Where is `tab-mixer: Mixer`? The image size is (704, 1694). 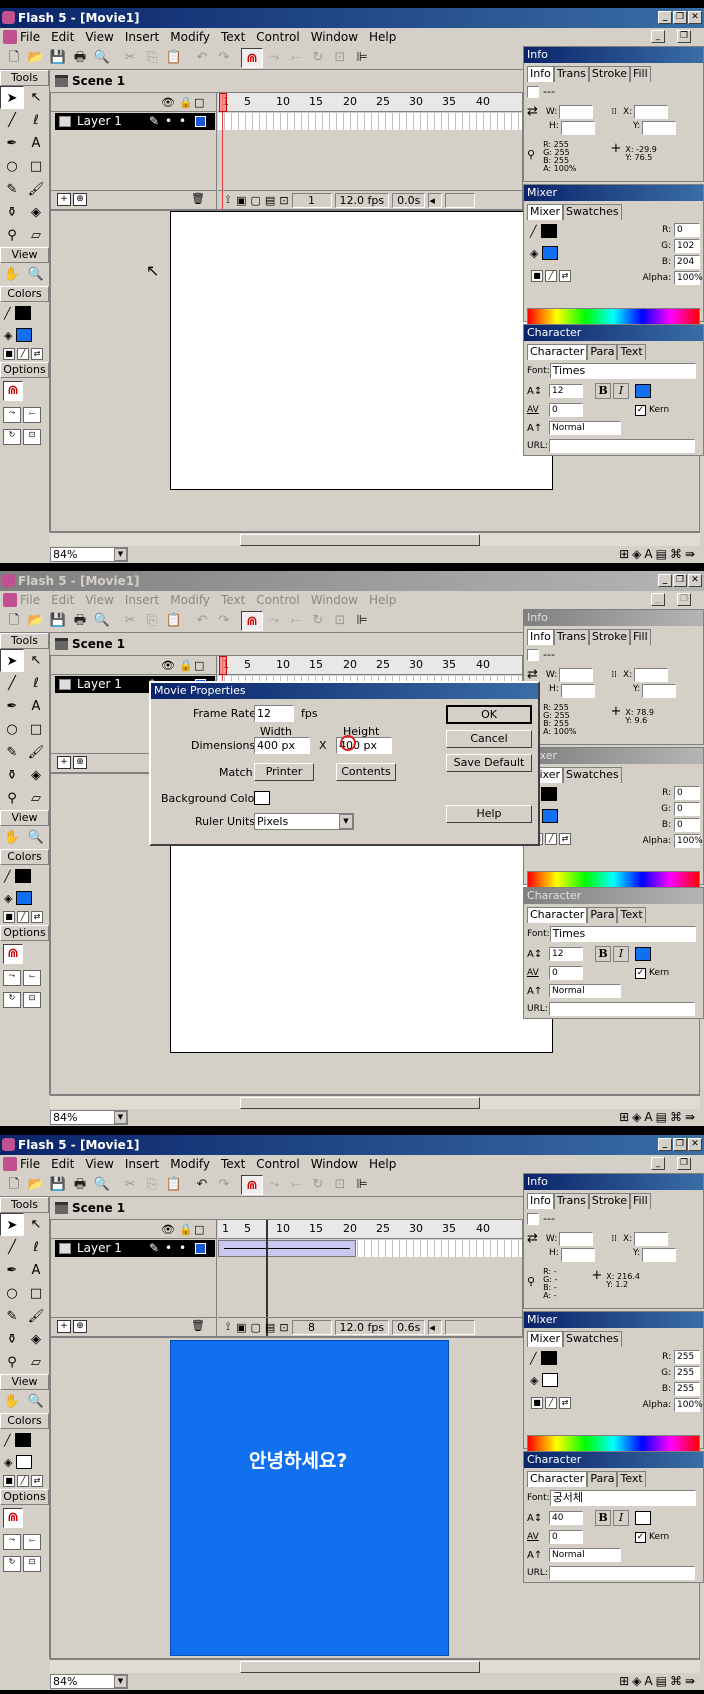 tab-mixer: Mixer is located at coordinates (545, 212).